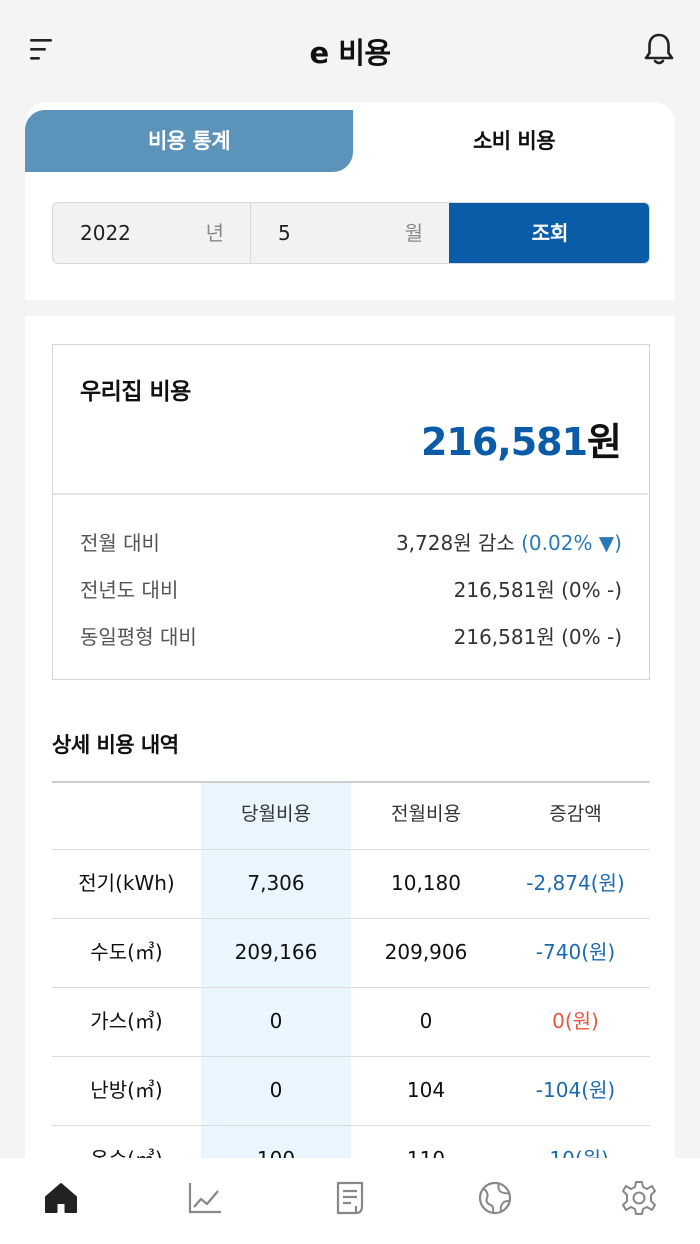 Image resolution: width=700 pixels, height=1244 pixels. Describe the element at coordinates (351, 636) in the screenshot. I see `compare-row-same-size: 동일평형 대비 216,581원 (0% -)` at that location.